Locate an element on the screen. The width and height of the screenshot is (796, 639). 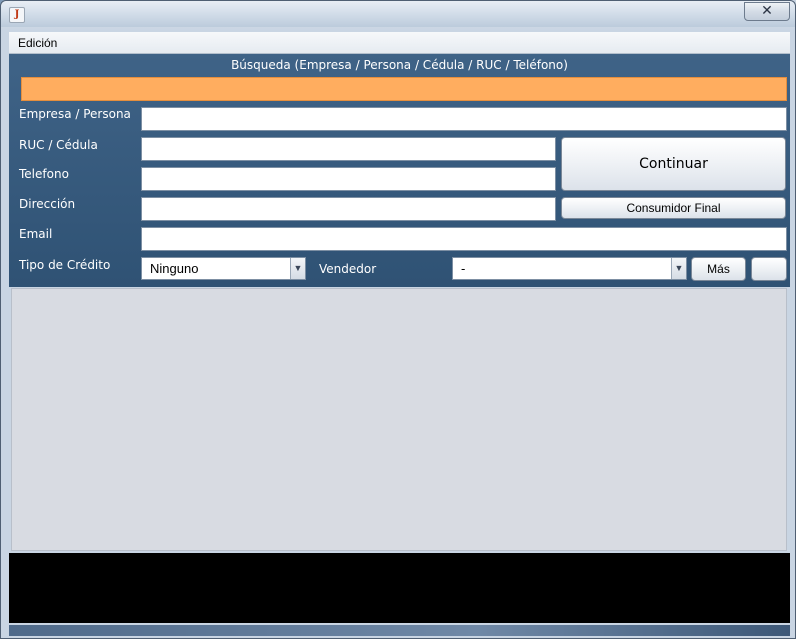
close-icon: ✕ is located at coordinates (767, 11).